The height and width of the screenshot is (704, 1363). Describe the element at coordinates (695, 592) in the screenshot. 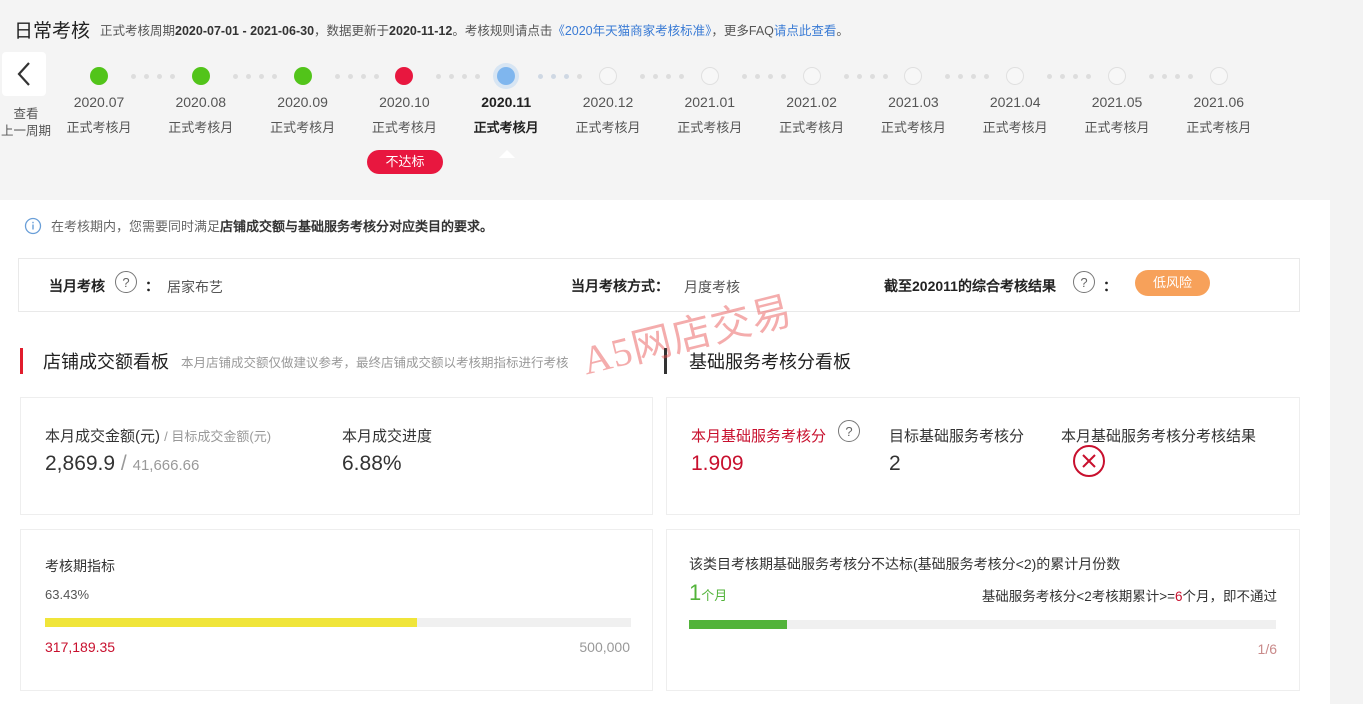

I see `failed-months-number: 1` at that location.